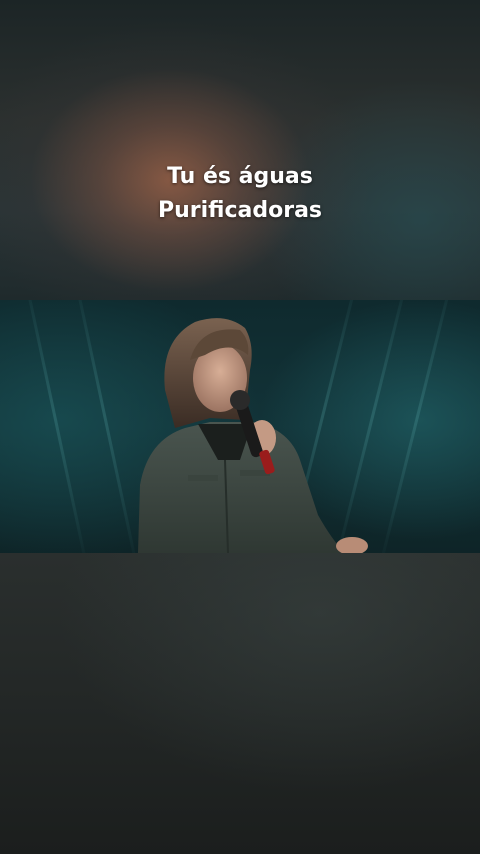 This screenshot has width=480, height=854. I want to click on lyrics-line-1: Tu és águas, so click(240, 176).